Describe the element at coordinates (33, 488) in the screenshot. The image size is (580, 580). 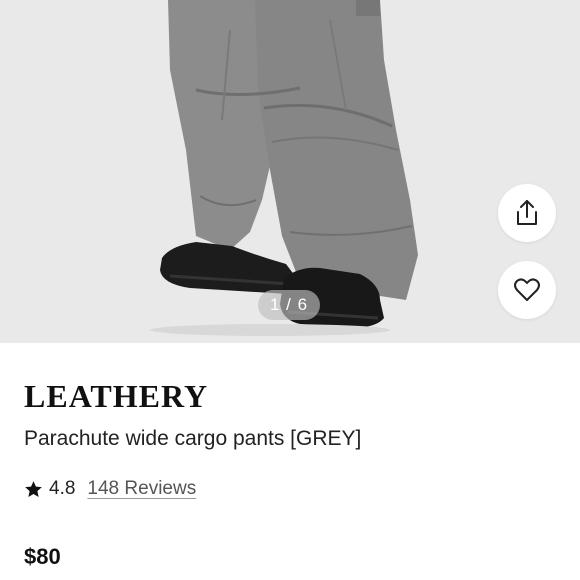
I see `star-icon` at that location.